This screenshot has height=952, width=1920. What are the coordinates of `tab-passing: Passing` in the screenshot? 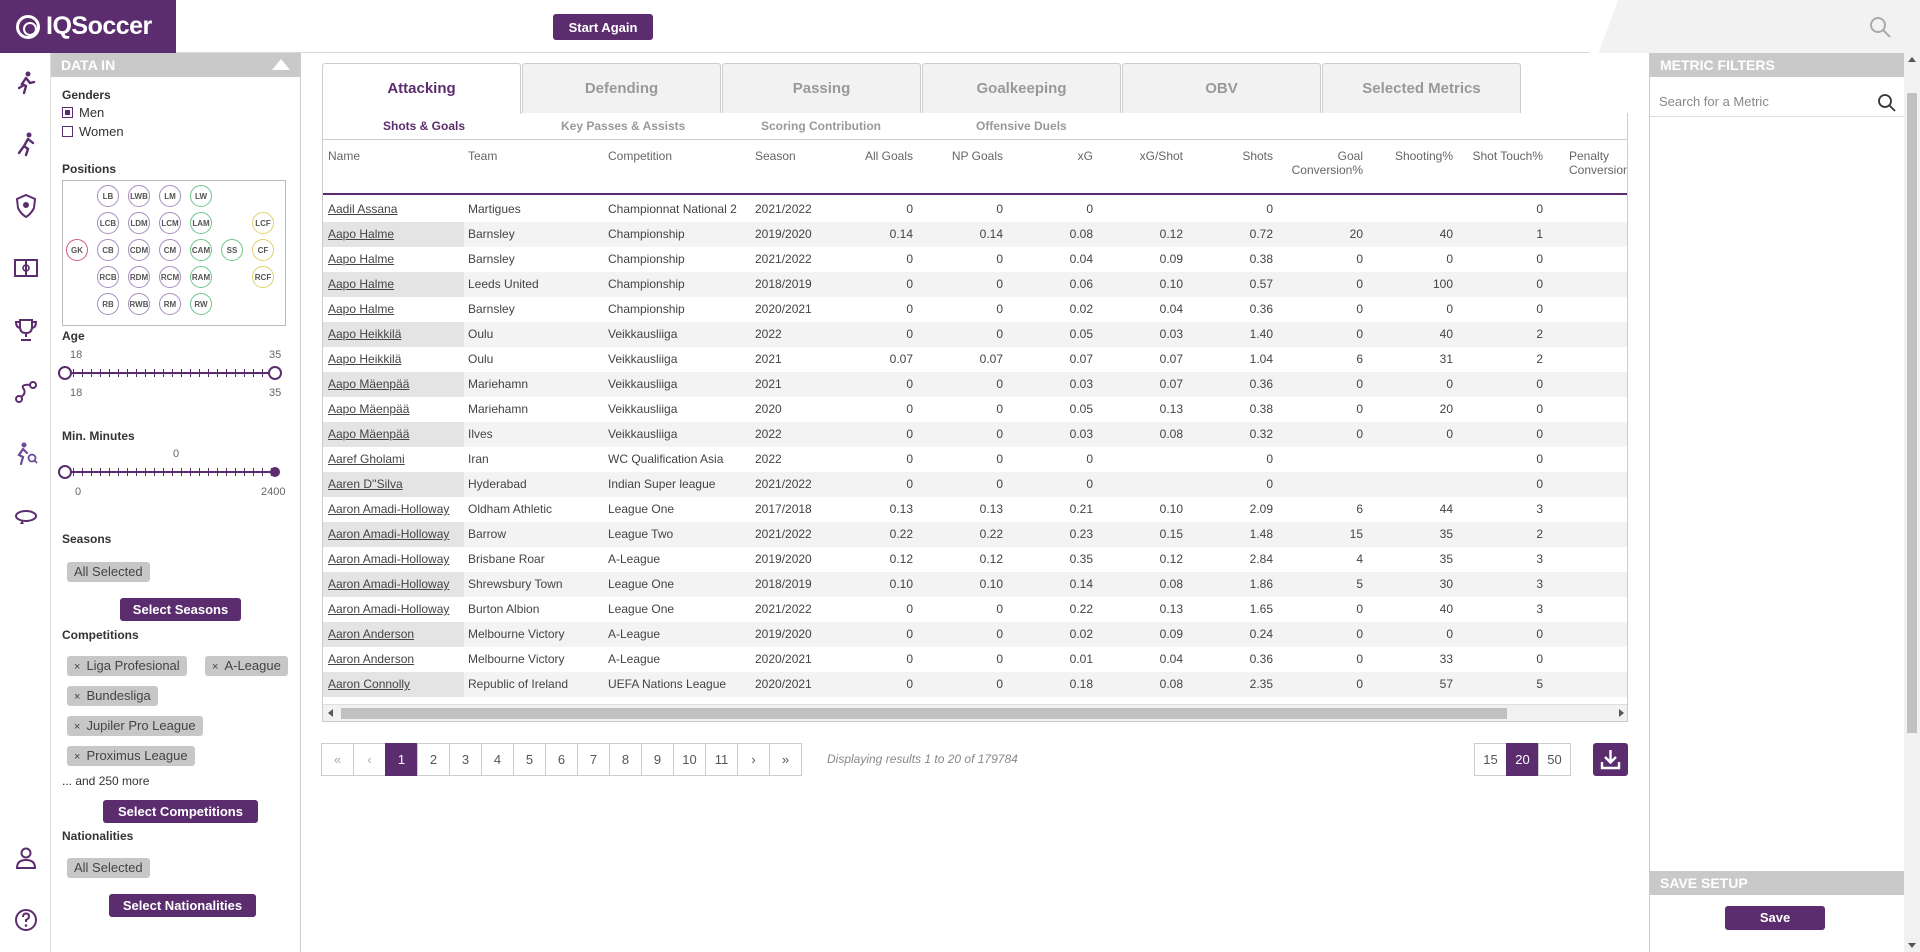 It's located at (821, 88).